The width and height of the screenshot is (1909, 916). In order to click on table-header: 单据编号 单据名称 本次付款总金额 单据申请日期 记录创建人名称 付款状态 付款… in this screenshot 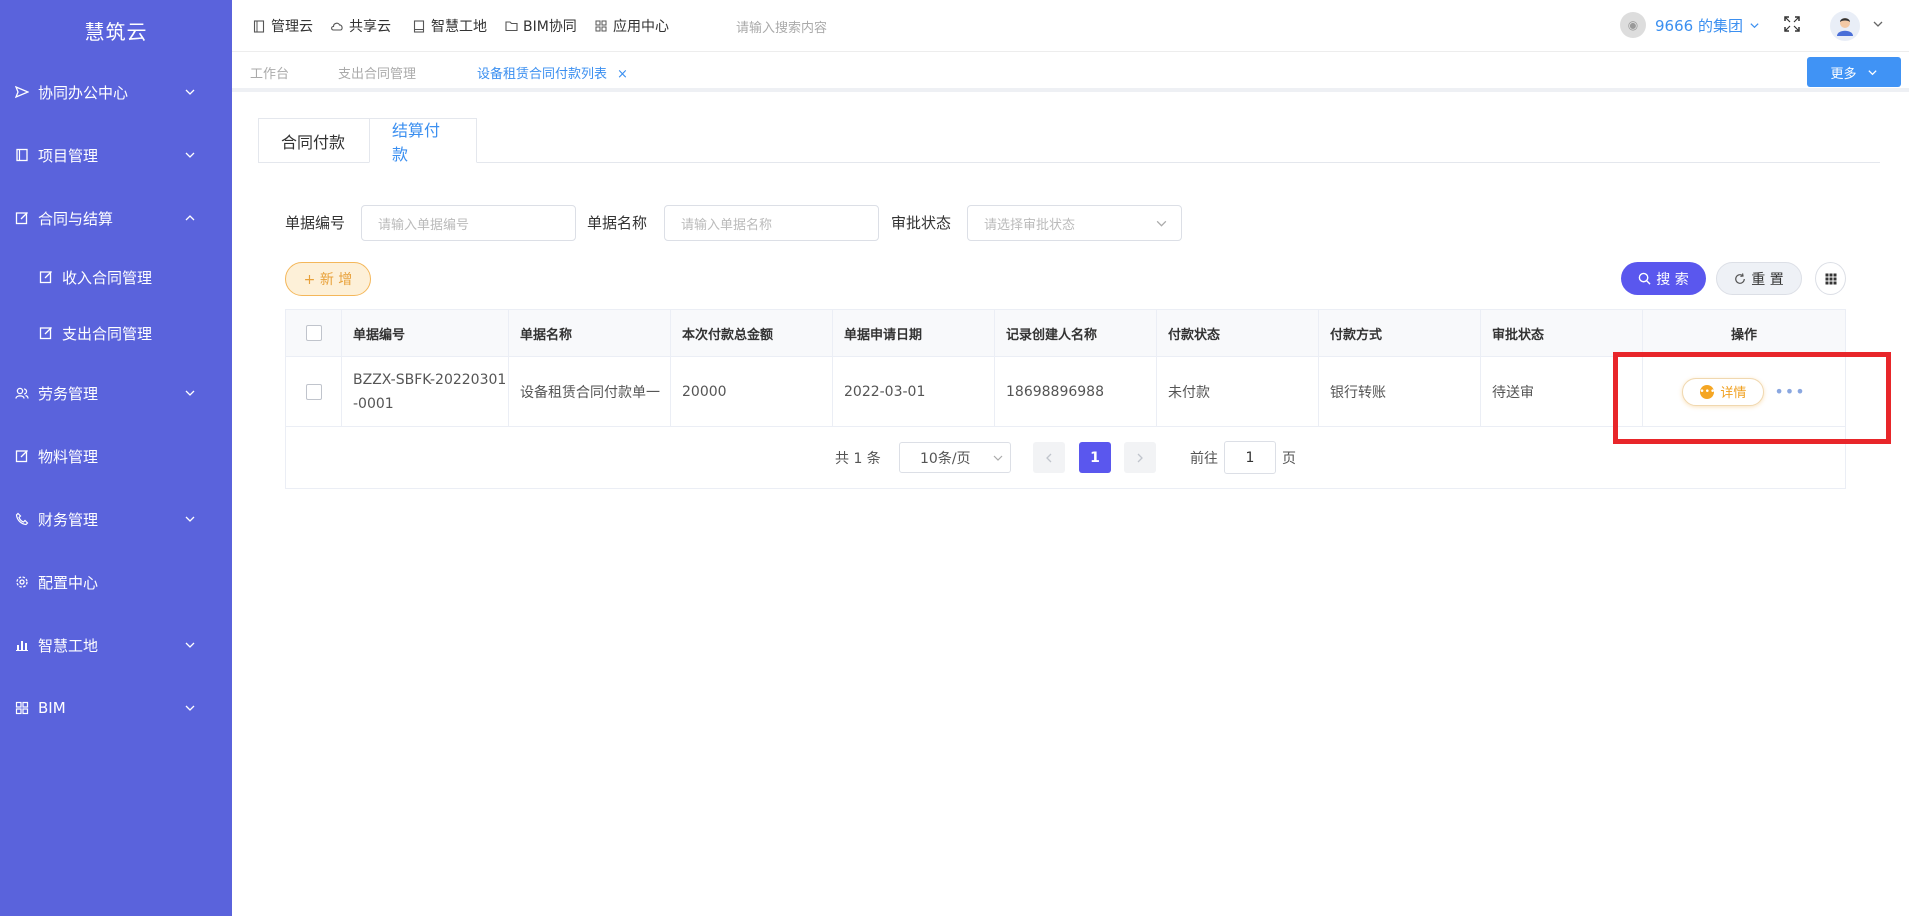, I will do `click(1065, 333)`.